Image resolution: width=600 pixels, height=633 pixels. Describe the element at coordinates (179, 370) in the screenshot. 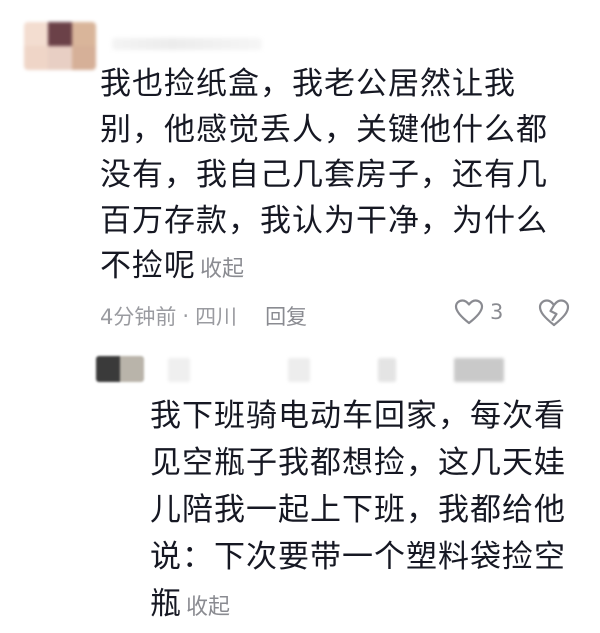

I see `reply-username-blurred` at that location.